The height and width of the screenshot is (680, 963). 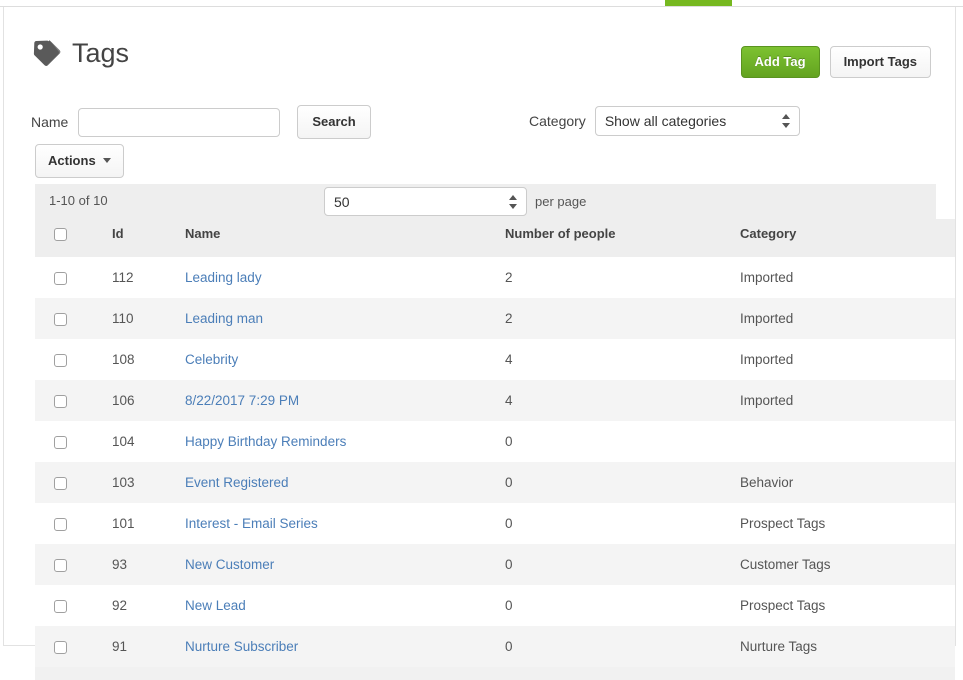 I want to click on page-header: Tags Add Tag Import Tags, so click(x=481, y=61).